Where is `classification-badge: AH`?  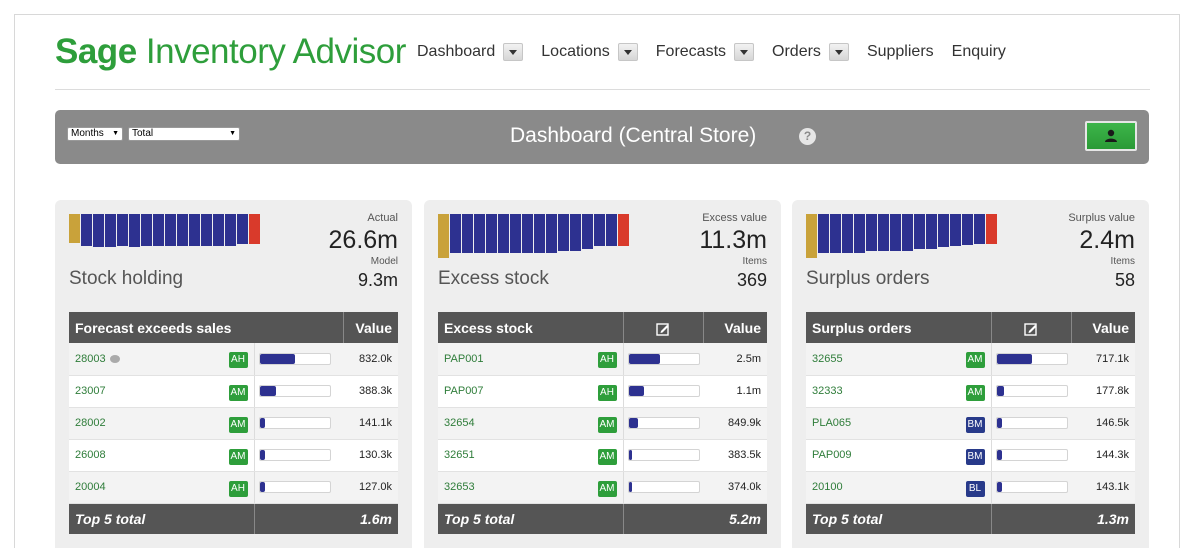 classification-badge: AH is located at coordinates (607, 392).